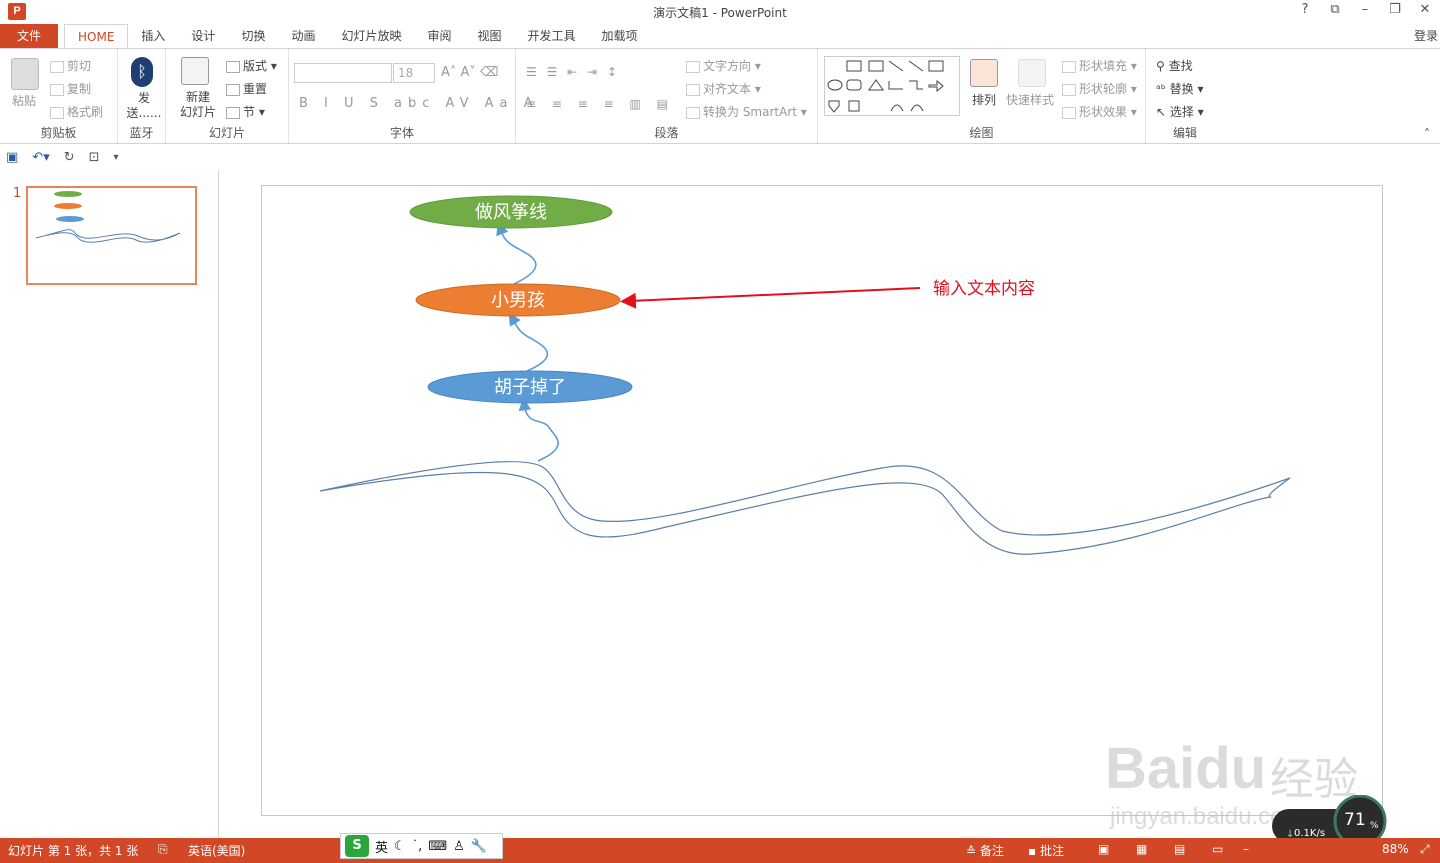 The height and width of the screenshot is (863, 1440). Describe the element at coordinates (233, 112) in the screenshot. I see `section-icon` at that location.